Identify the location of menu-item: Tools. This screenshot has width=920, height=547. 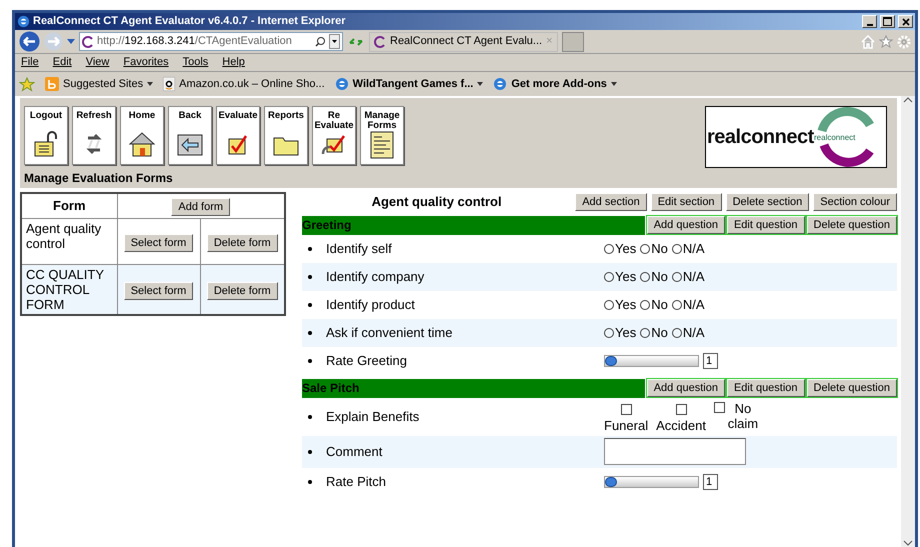
(195, 62).